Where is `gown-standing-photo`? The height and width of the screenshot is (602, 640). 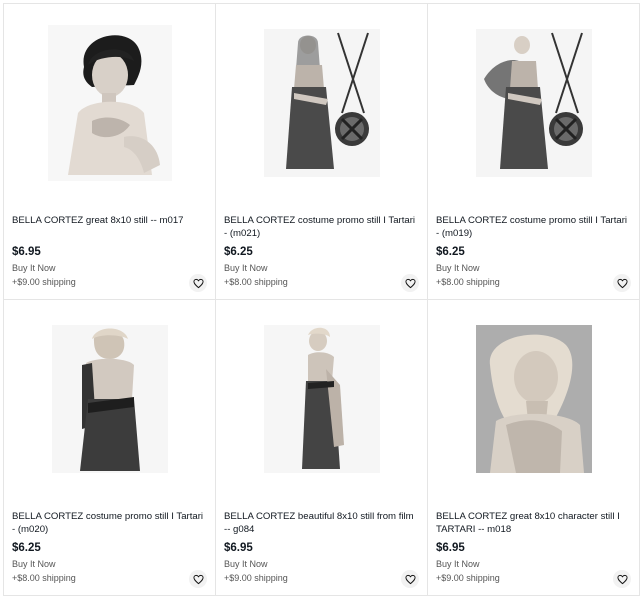 gown-standing-photo is located at coordinates (321, 399).